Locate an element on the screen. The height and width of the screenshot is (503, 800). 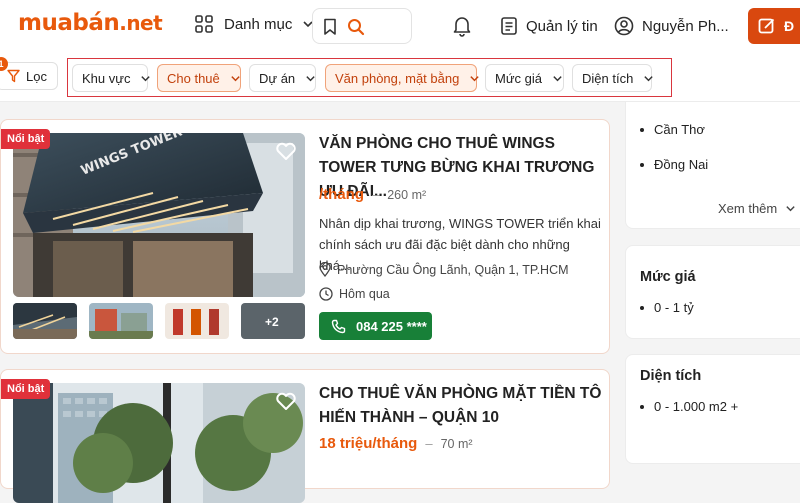
listing-price: 18 triệu/tháng is located at coordinates (368, 443).